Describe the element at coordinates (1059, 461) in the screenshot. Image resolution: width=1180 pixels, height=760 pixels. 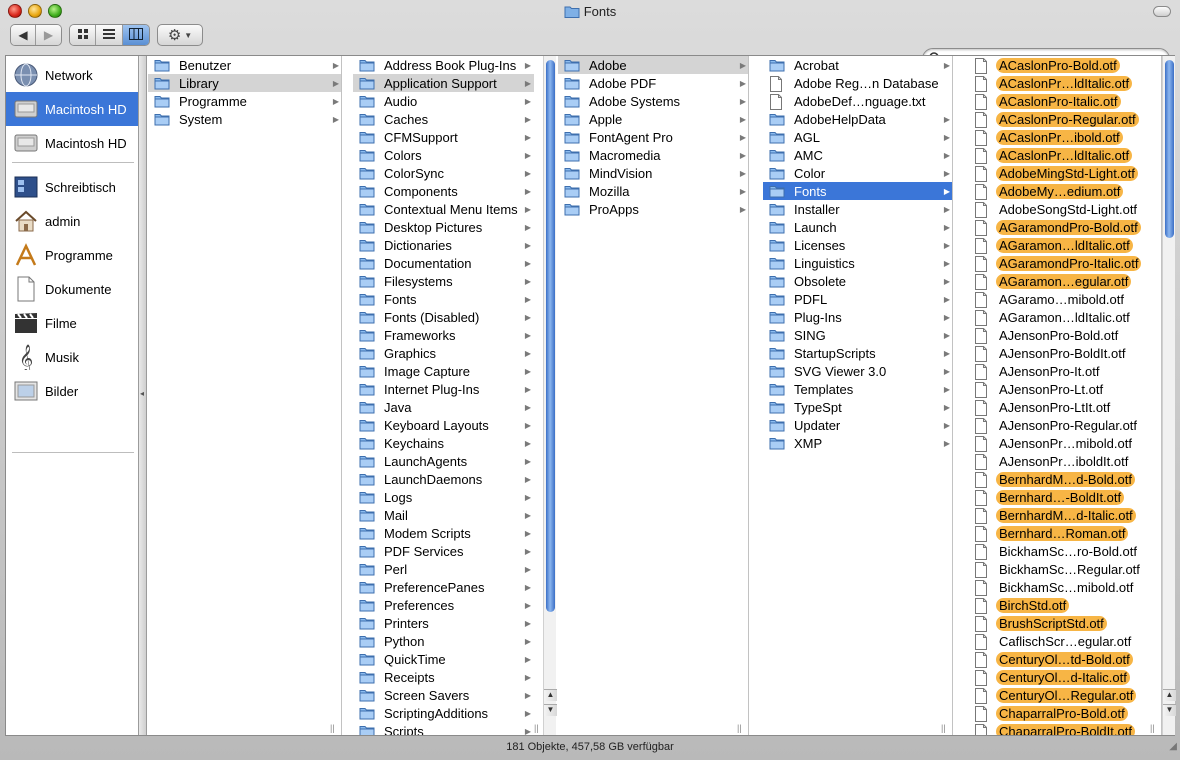
I see `file-row: AJensonPr…iboldIt.otf` at that location.